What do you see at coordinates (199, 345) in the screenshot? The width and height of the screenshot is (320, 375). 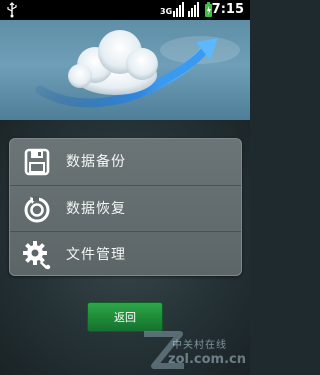 I see `watermark-text-cn: 中关村在线` at bounding box center [199, 345].